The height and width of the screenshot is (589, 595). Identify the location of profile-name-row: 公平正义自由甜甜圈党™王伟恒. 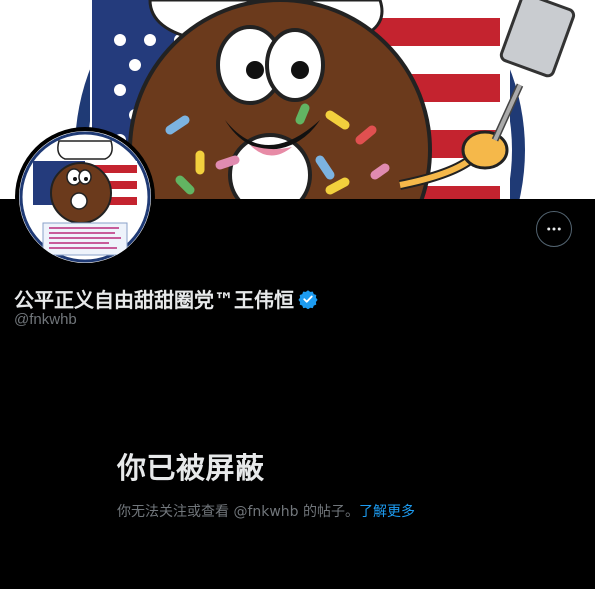
(166, 298).